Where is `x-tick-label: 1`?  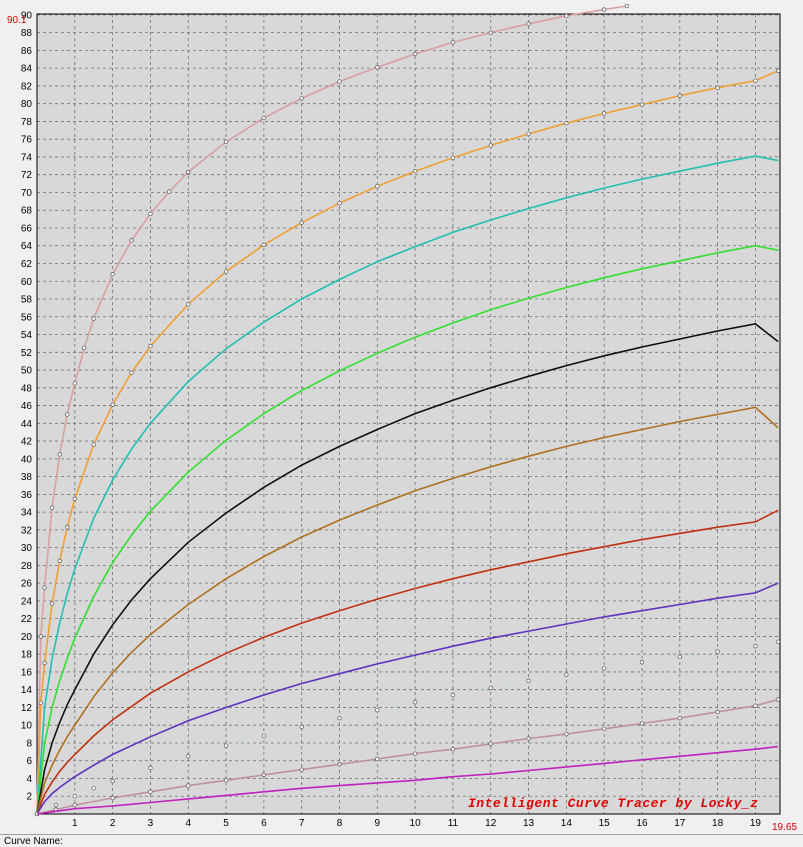
x-tick-label: 1 is located at coordinates (75, 823).